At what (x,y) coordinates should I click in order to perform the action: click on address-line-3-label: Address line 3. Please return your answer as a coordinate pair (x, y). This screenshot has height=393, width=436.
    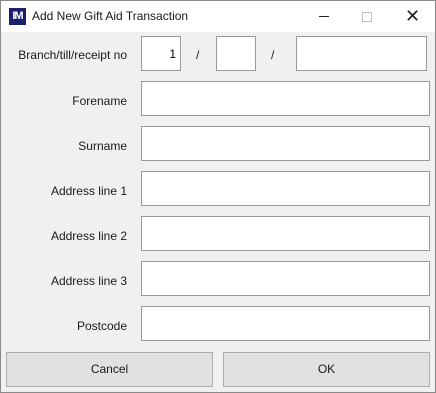
    Looking at the image, I should click on (88, 281).